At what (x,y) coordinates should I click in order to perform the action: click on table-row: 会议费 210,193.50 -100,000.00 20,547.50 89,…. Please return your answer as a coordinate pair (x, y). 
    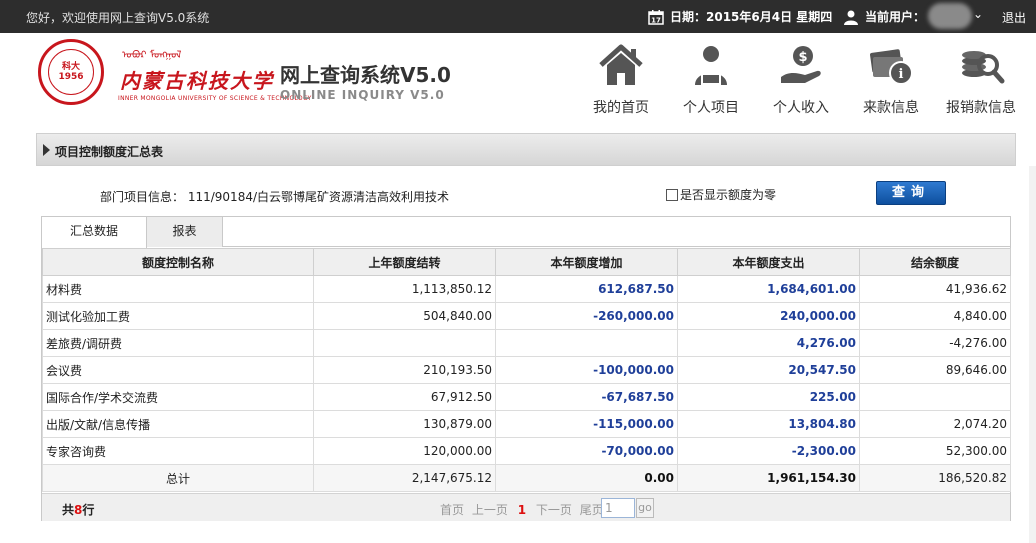
    Looking at the image, I should click on (526, 370).